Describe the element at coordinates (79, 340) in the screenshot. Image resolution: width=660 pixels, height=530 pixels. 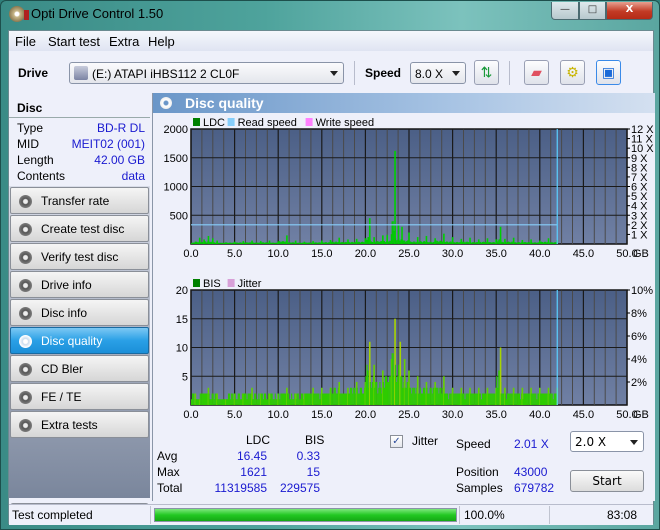
I see `nav-disc-quality: Disc quality` at that location.